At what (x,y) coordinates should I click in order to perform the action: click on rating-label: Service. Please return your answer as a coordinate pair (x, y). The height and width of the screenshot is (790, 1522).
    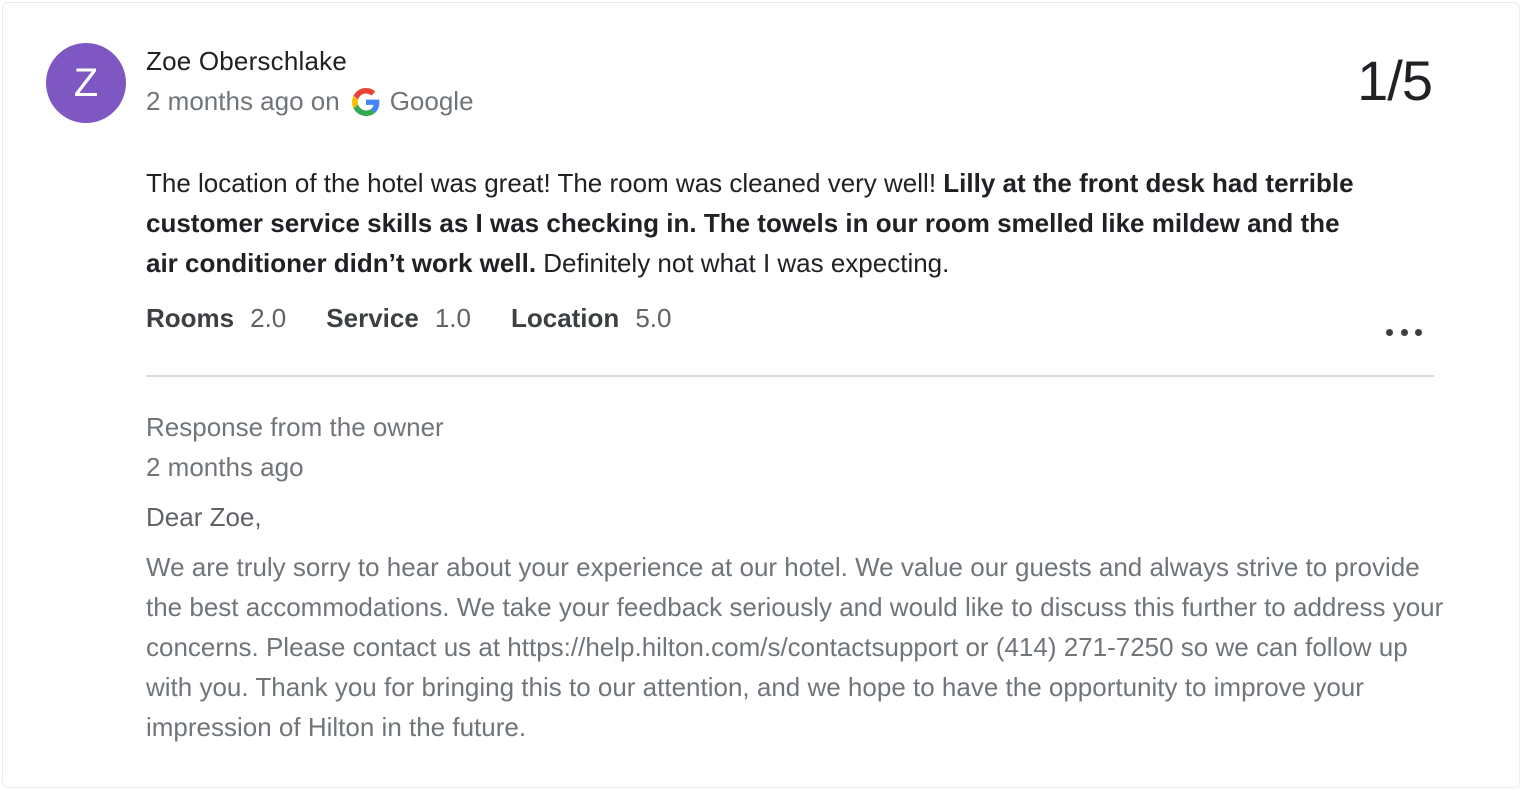
    Looking at the image, I should click on (372, 318).